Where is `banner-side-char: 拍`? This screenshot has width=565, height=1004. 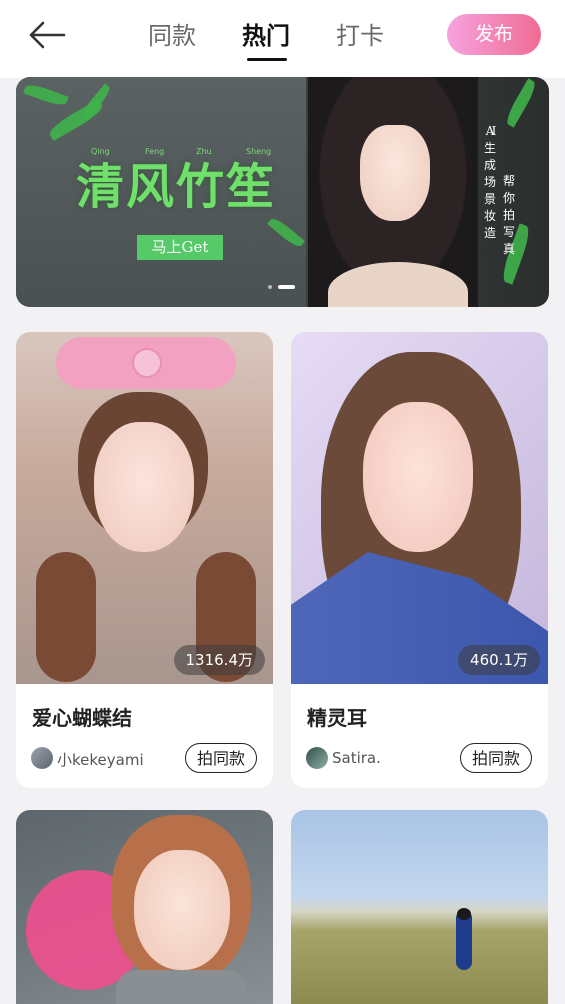 banner-side-char: 拍 is located at coordinates (508, 215).